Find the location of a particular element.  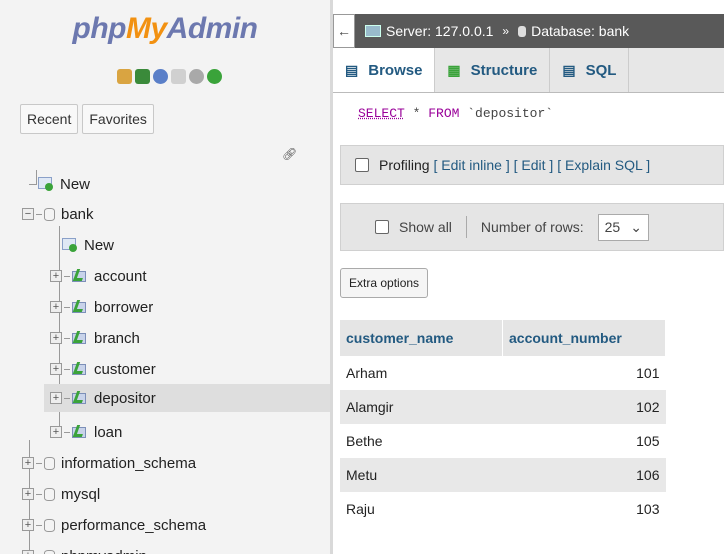

sql-query-text: SELECT * FROM `depositor` is located at coordinates (455, 113).